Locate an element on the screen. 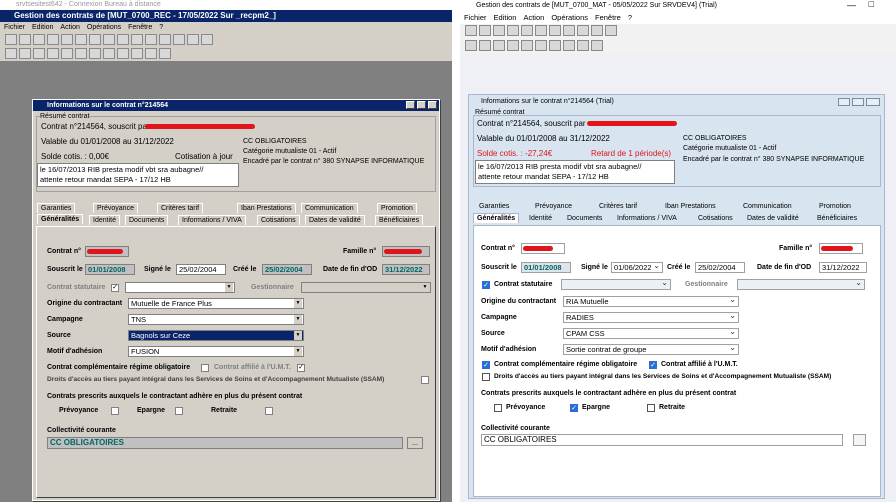 The image size is (896, 502). settings-icon is located at coordinates (555, 45).